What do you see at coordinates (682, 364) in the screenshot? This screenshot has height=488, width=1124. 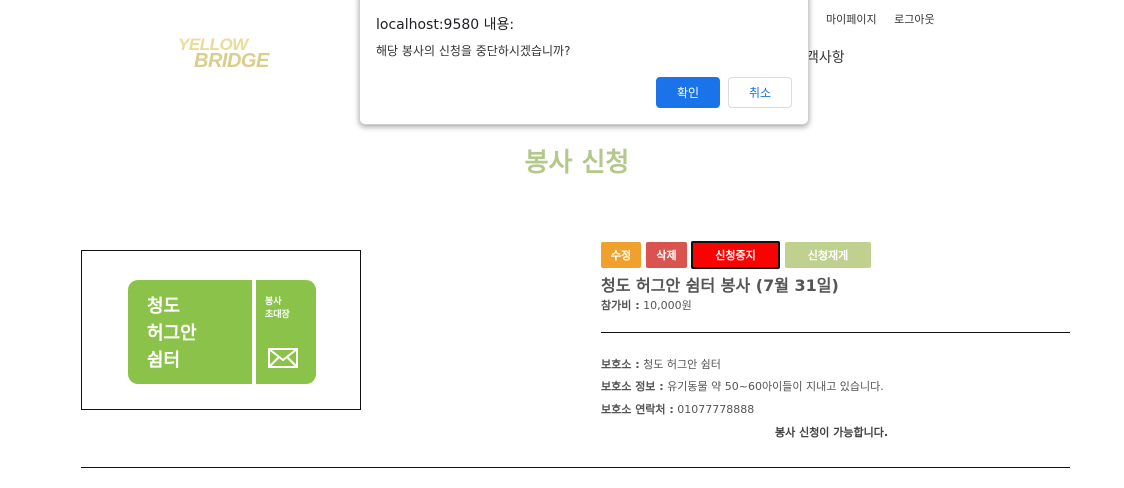 I see `shelter-value: 청도 허그안 쉼터` at bounding box center [682, 364].